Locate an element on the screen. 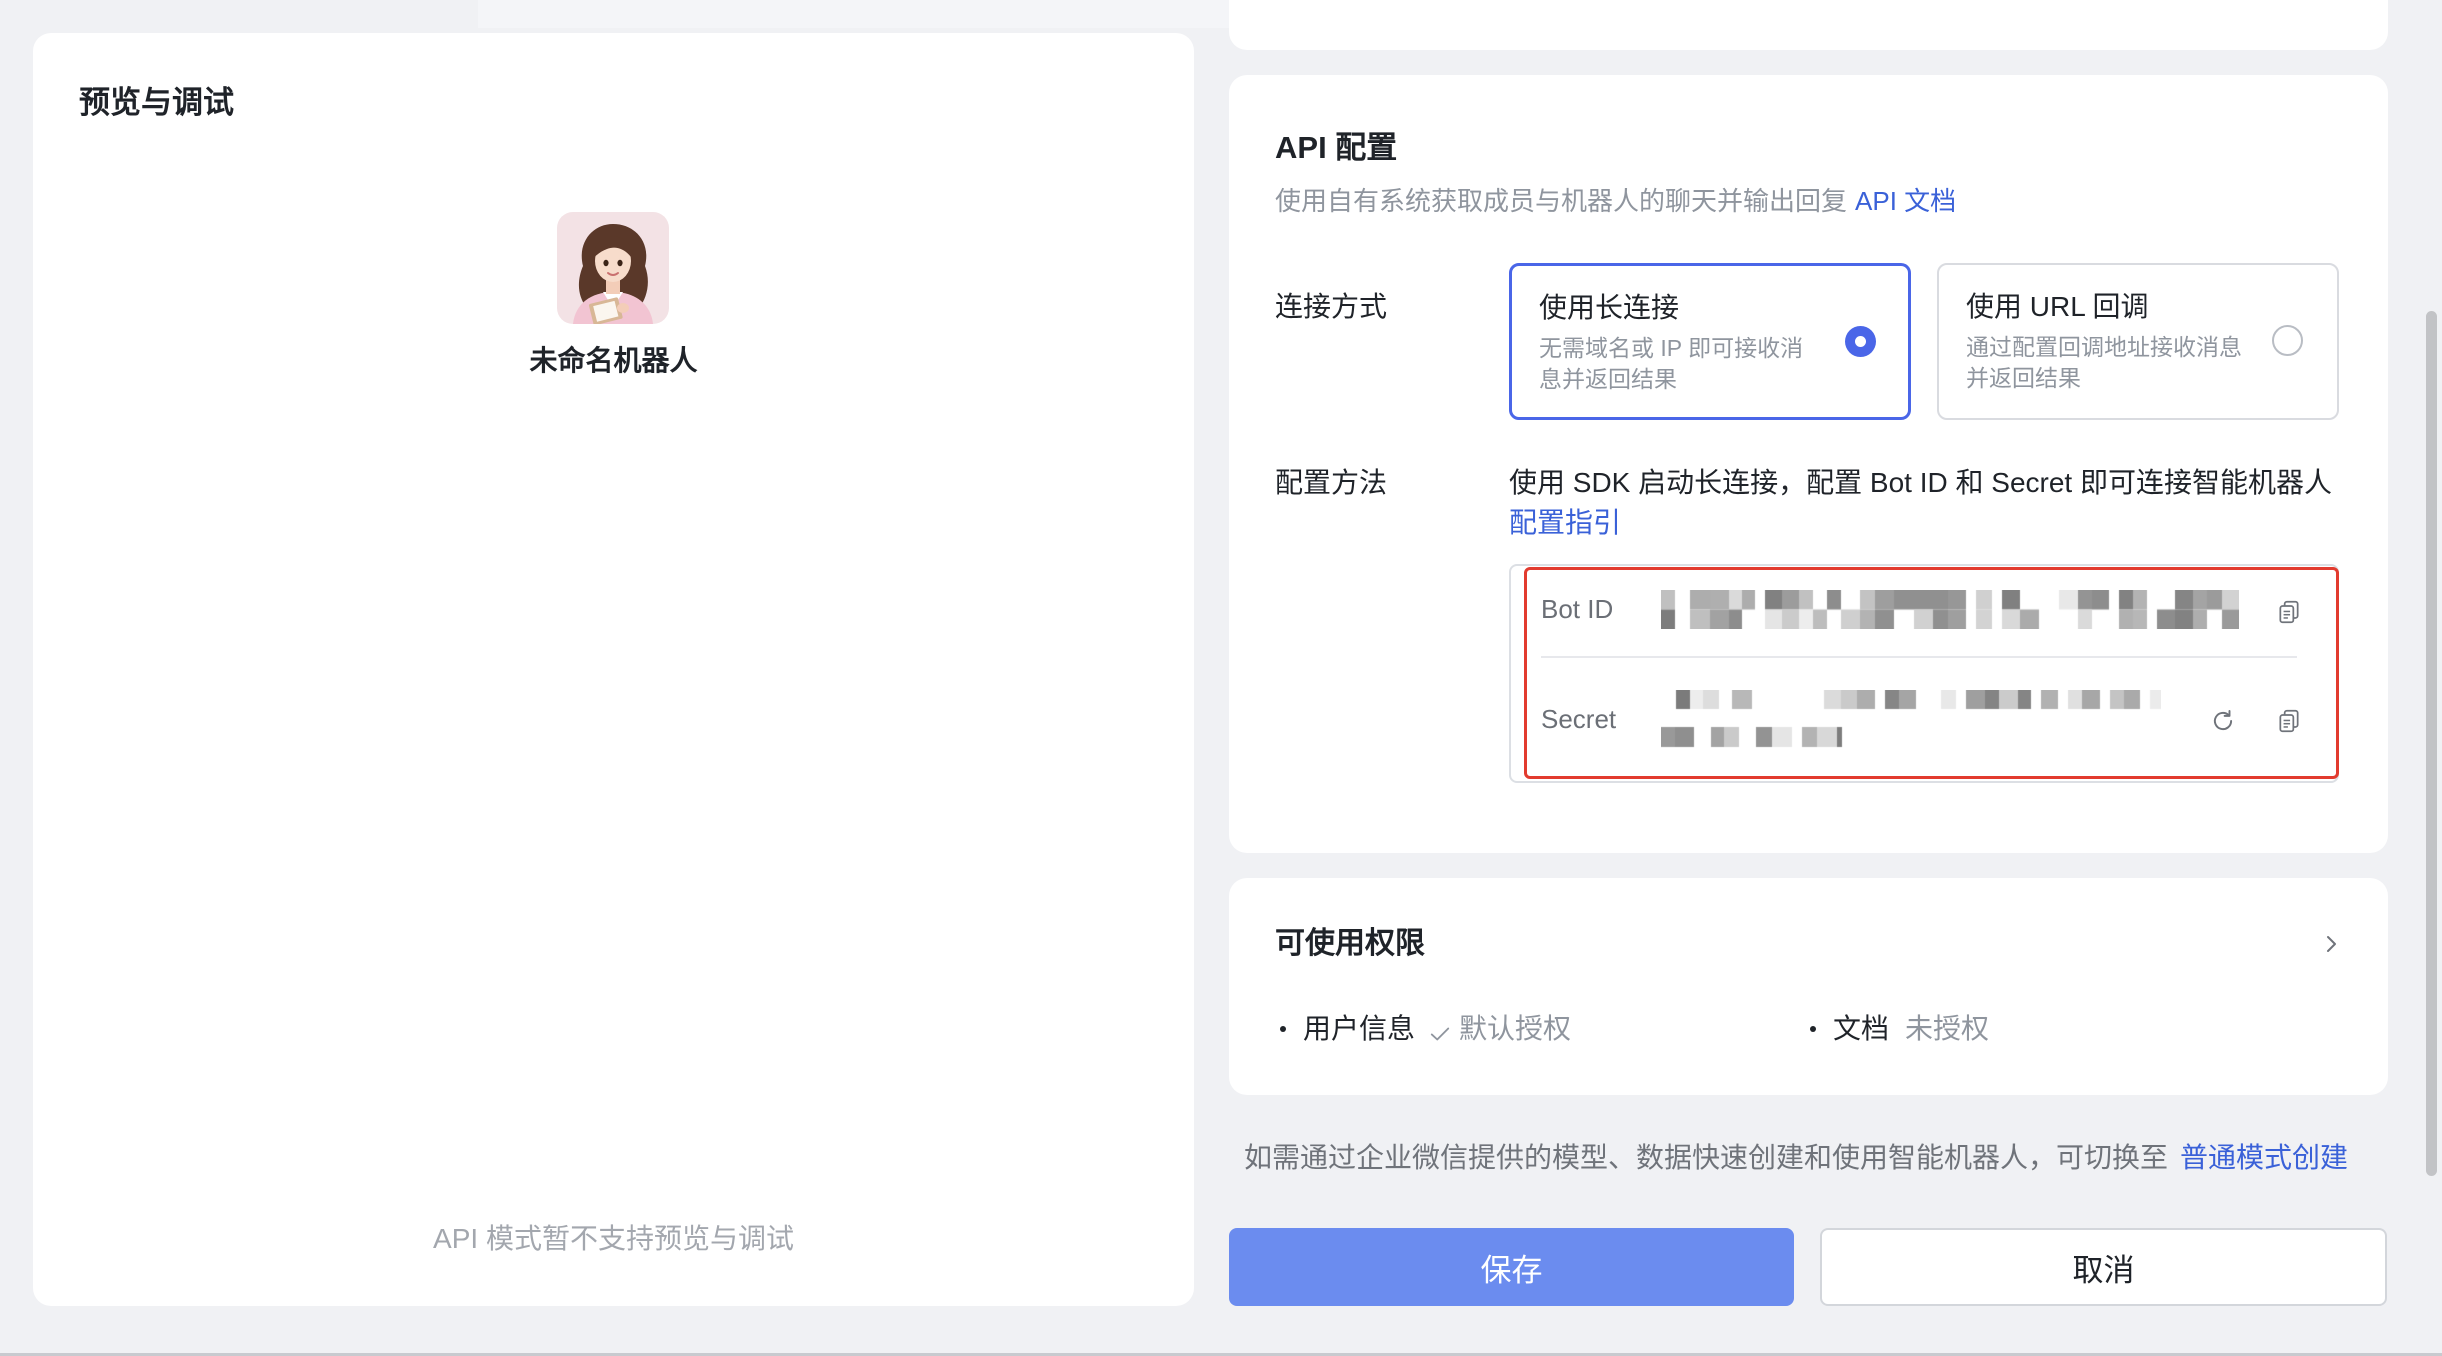 The width and height of the screenshot is (2442, 1356). api-config-title: API 配置 is located at coordinates (1336, 147).